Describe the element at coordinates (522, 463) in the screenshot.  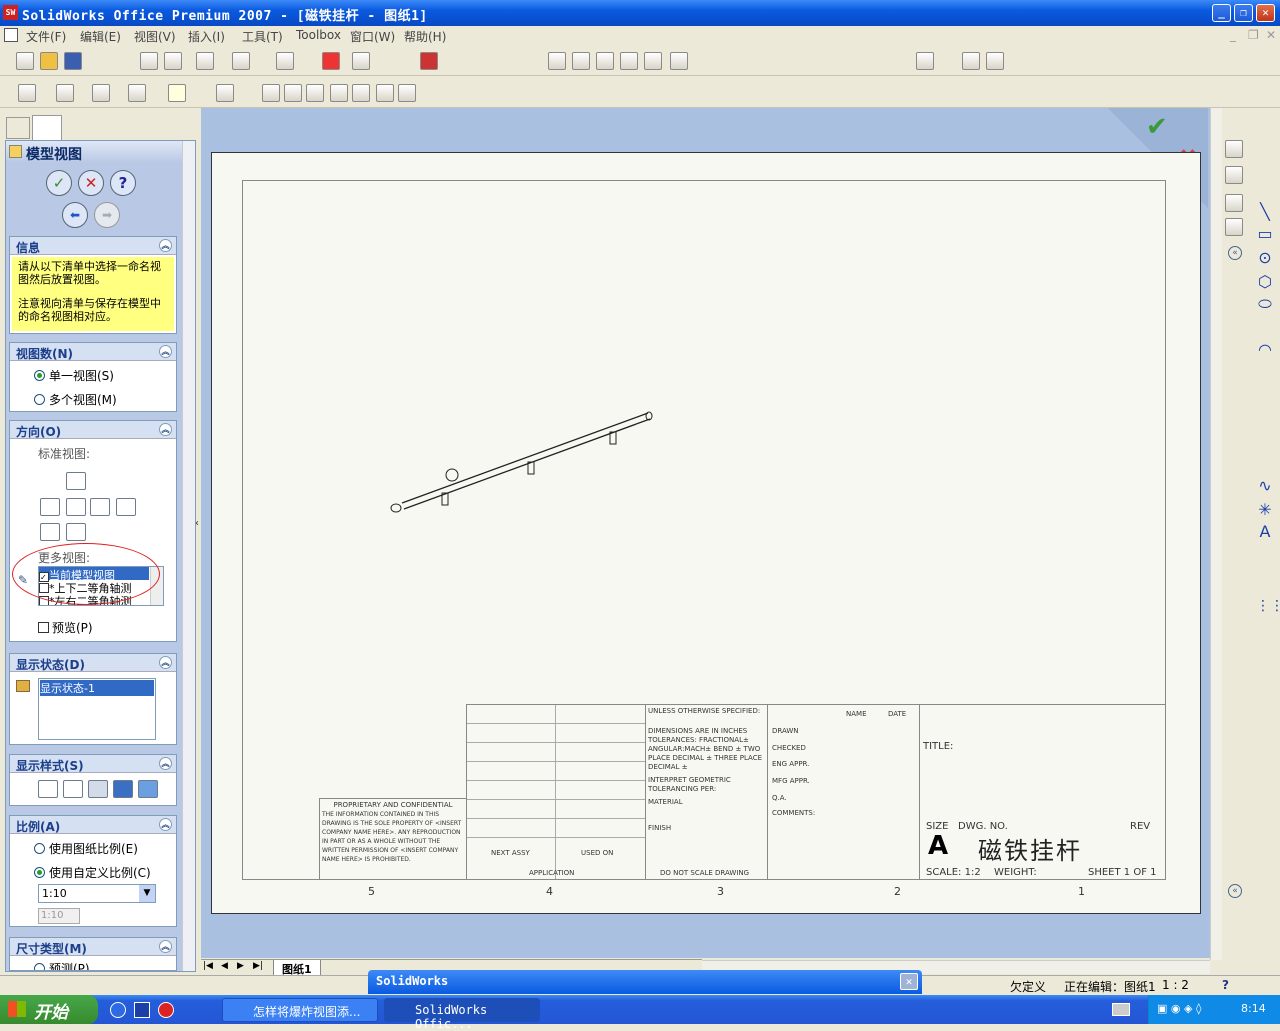
I see `part-model-view` at that location.